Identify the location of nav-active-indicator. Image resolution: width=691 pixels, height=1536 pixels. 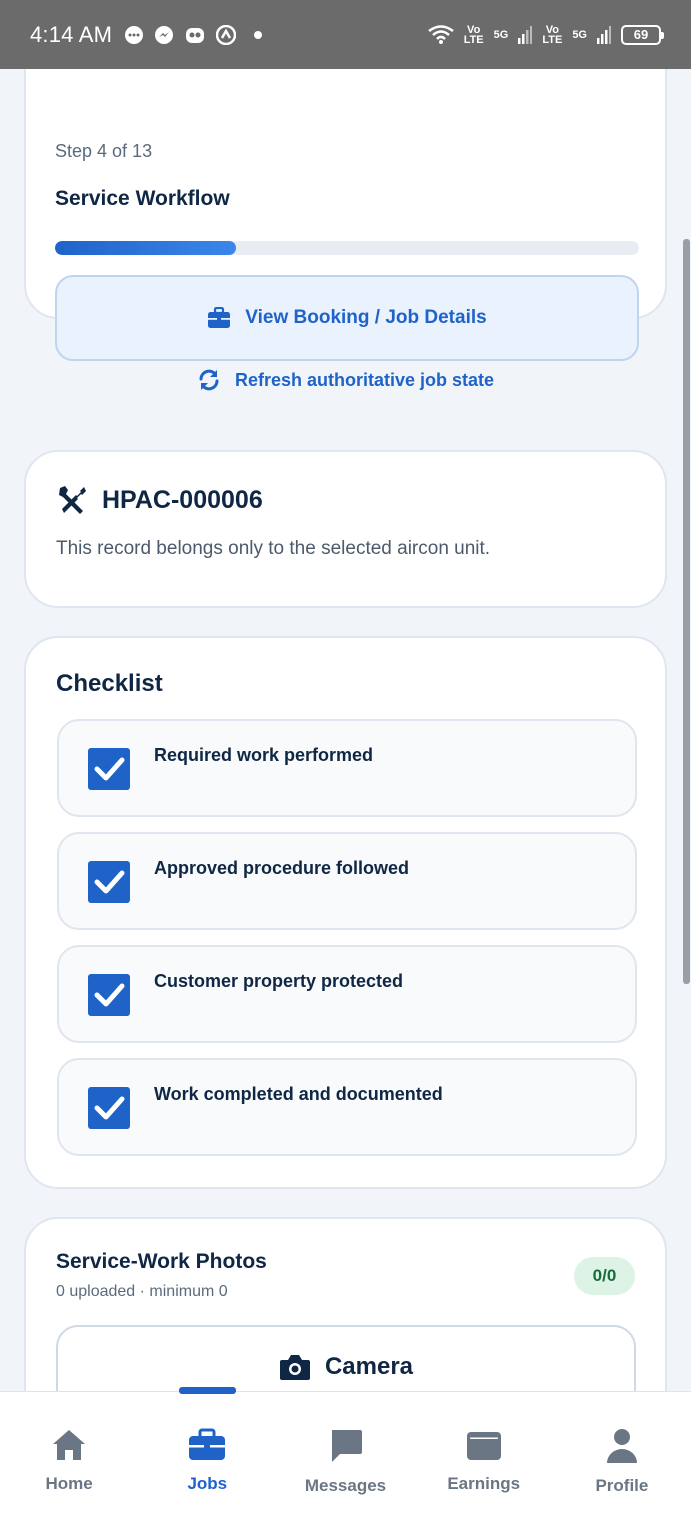
(207, 1390).